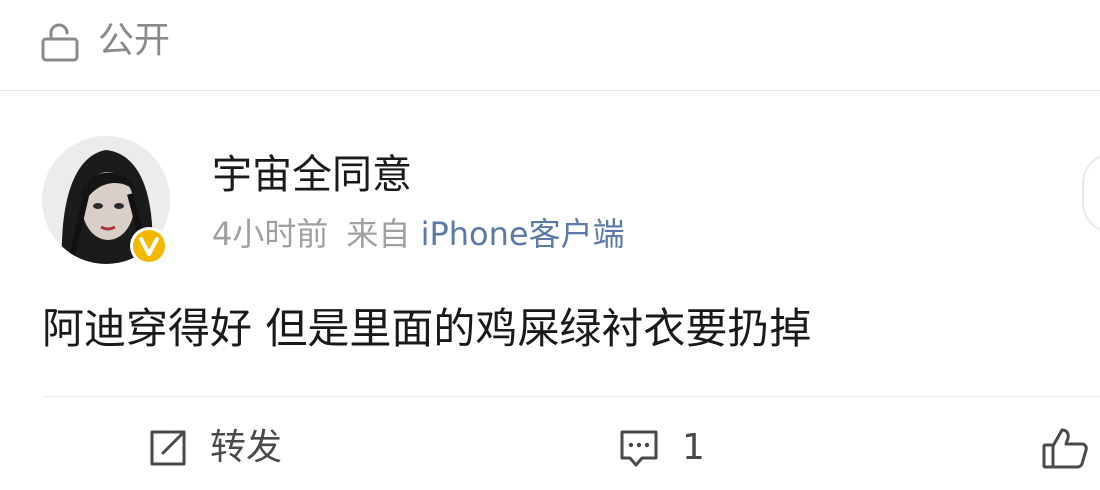 The height and width of the screenshot is (490, 1100). Describe the element at coordinates (639, 448) in the screenshot. I see `comment-icon` at that location.